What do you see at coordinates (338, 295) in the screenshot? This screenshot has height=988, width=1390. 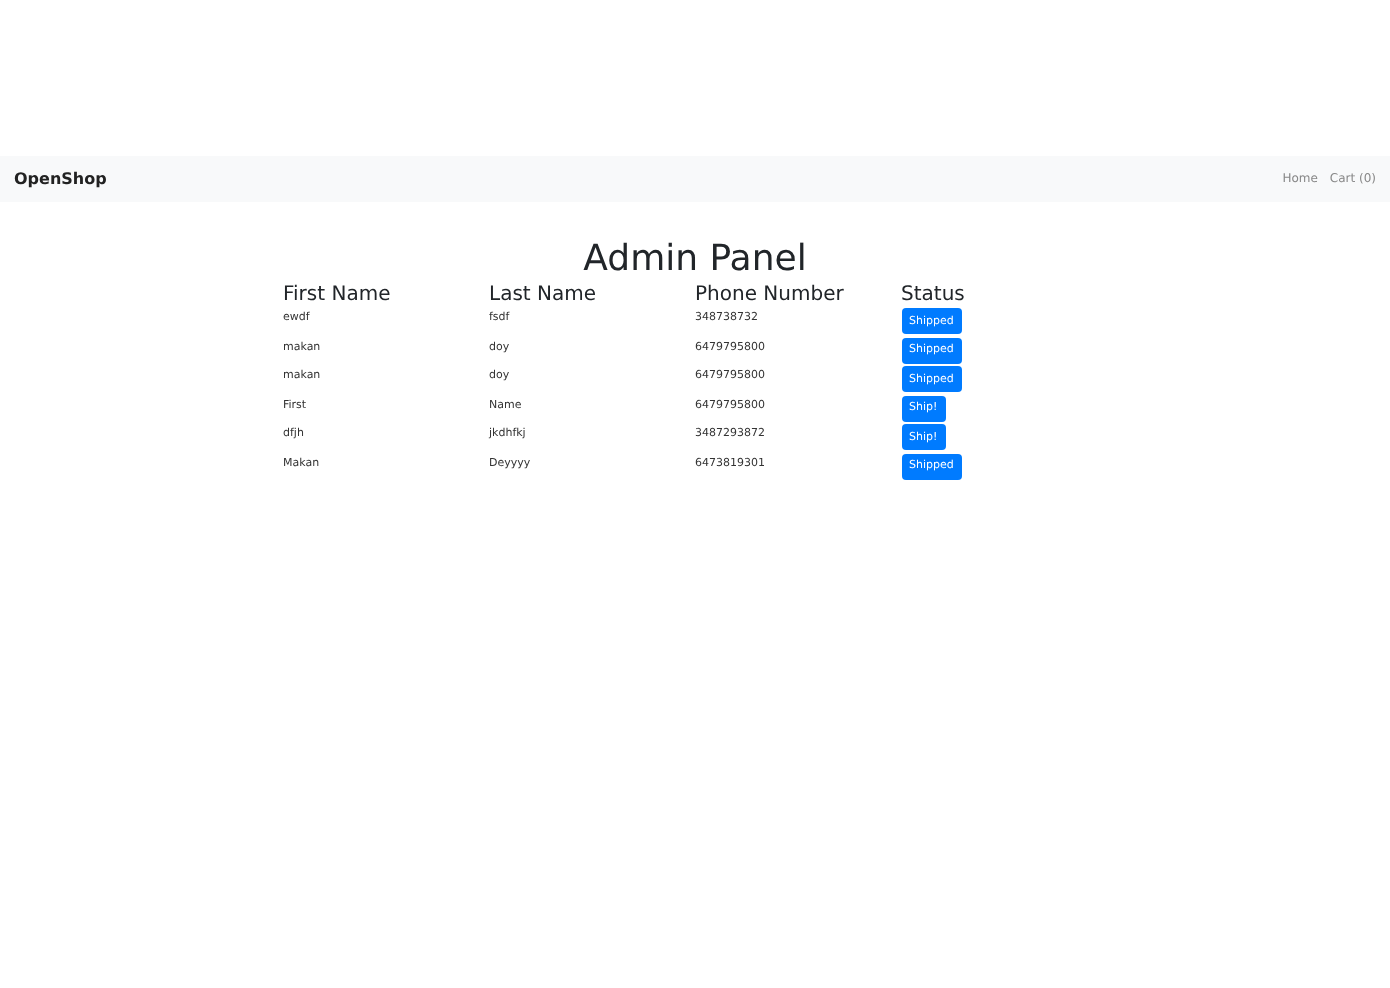 I see `column-header: First Name` at bounding box center [338, 295].